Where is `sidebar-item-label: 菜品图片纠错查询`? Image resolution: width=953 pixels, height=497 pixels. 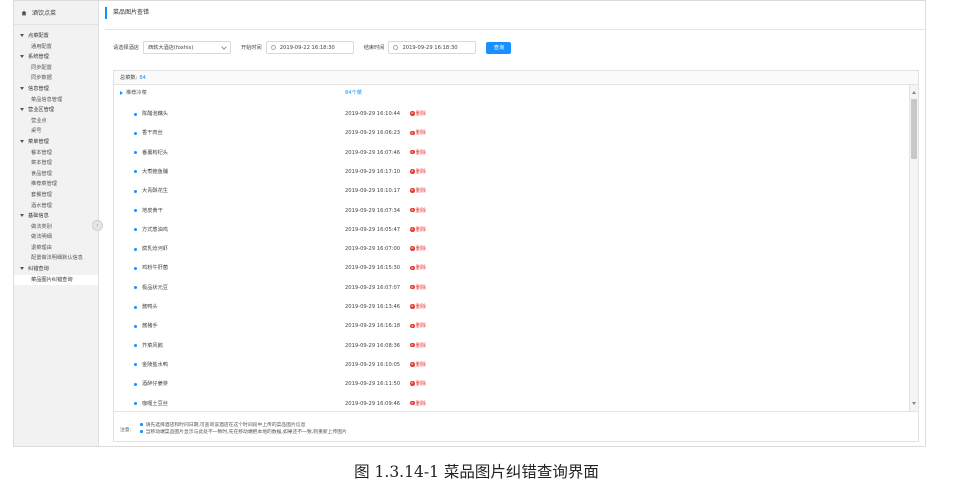
sidebar-item-label: 菜品图片纠错查询 is located at coordinates (52, 279).